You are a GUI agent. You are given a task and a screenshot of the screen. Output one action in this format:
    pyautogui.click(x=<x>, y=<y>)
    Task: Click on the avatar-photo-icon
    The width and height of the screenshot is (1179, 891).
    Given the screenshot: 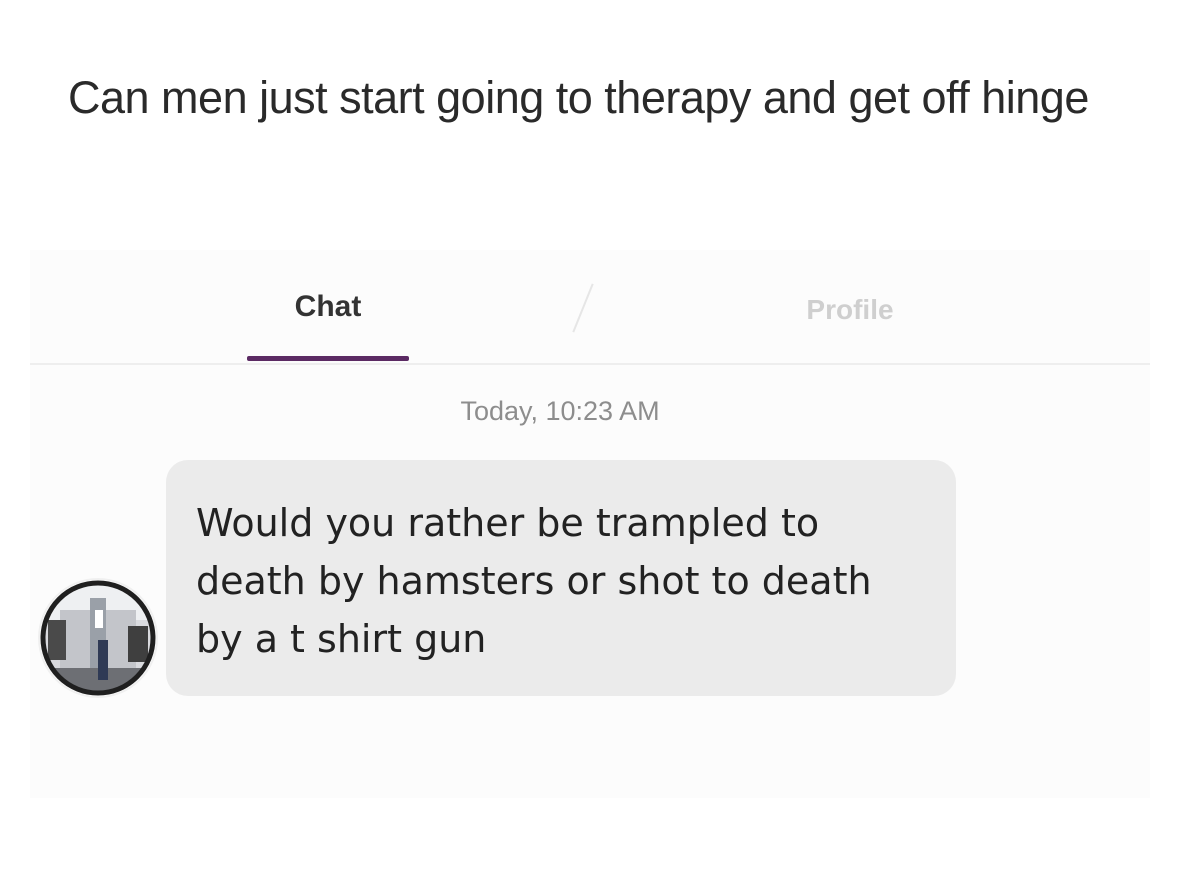 What is the action you would take?
    pyautogui.click(x=98, y=638)
    